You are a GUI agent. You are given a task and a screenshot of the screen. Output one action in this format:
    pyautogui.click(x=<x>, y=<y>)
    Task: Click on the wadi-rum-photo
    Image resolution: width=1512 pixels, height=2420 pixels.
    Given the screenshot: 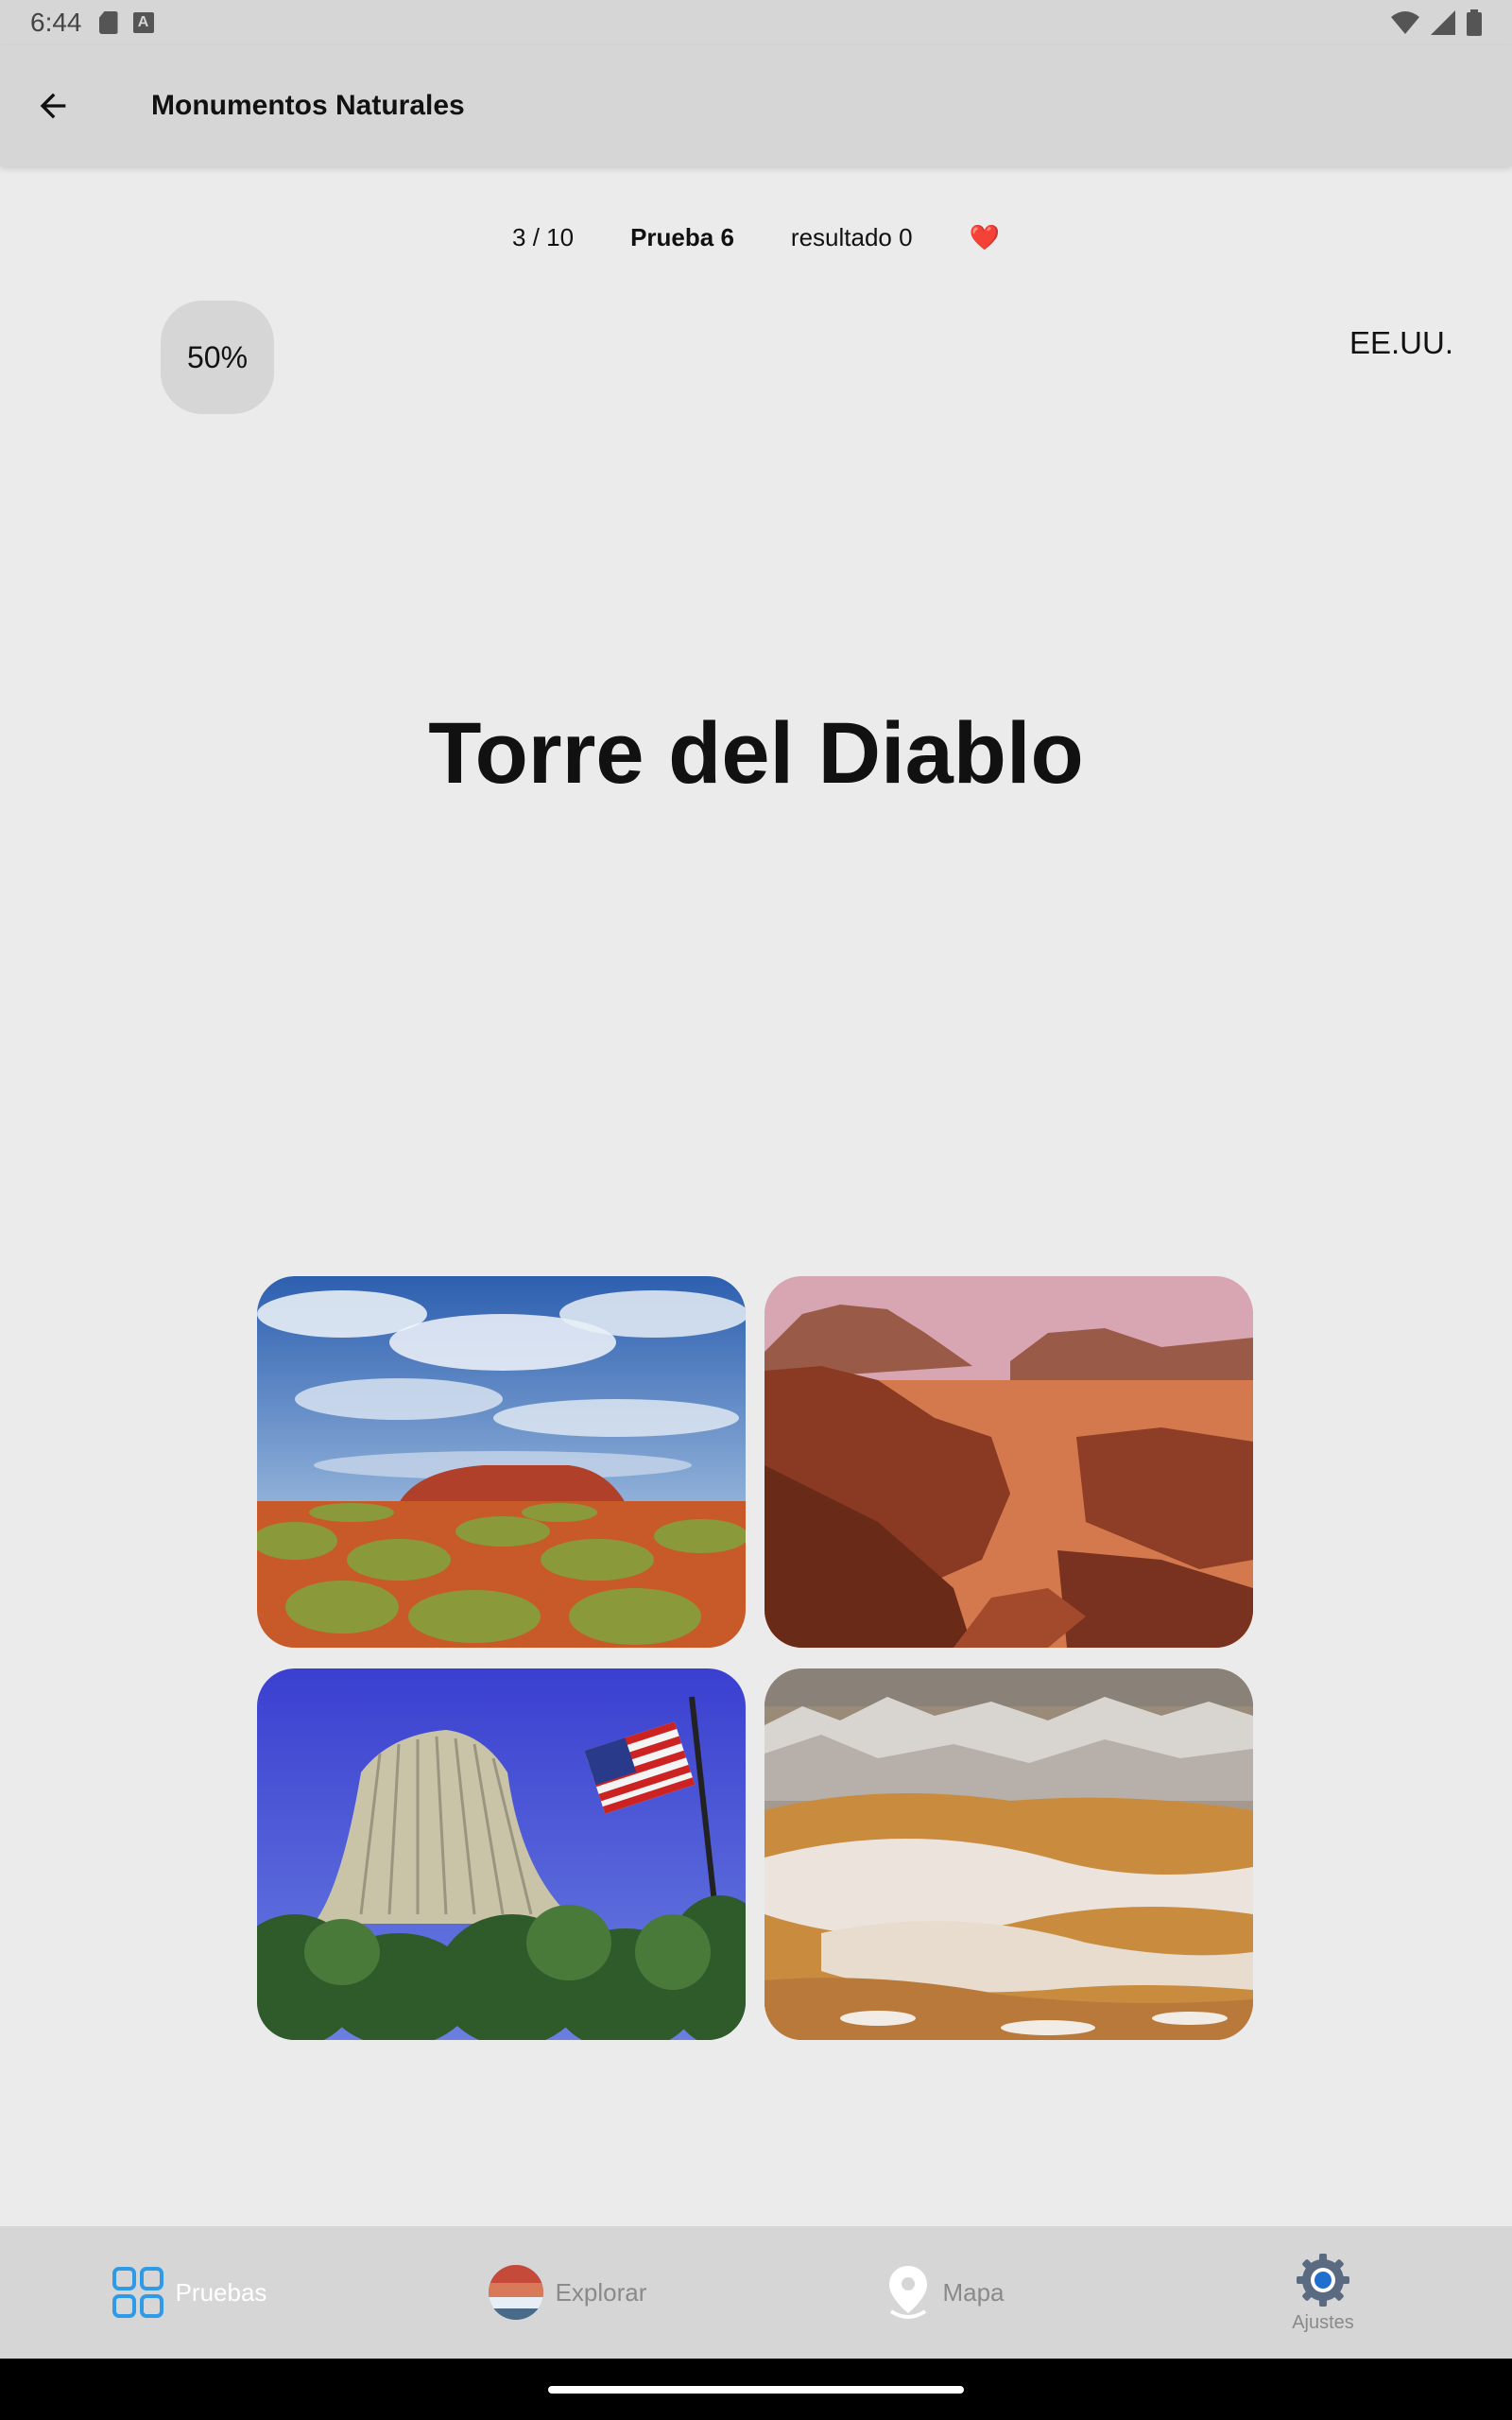 What is the action you would take?
    pyautogui.click(x=1009, y=1462)
    